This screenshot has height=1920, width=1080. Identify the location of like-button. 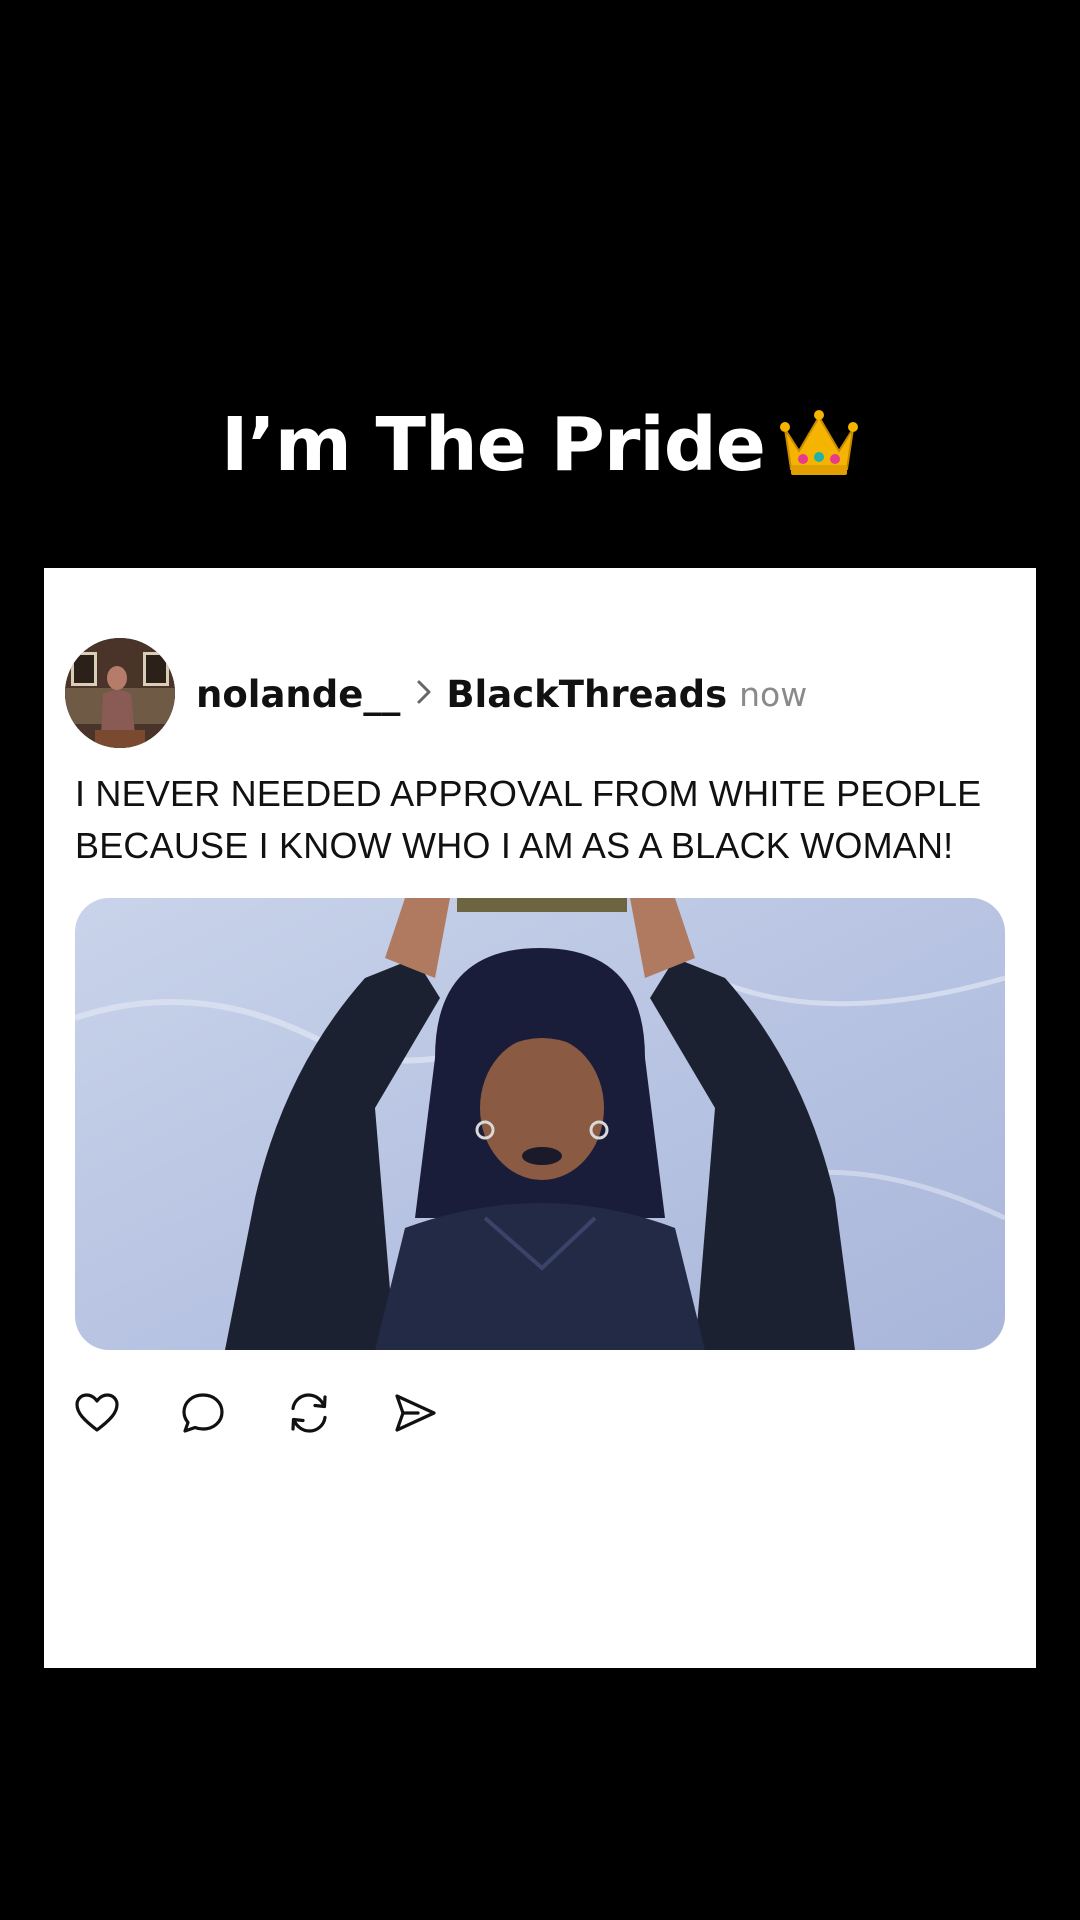
(97, 1415).